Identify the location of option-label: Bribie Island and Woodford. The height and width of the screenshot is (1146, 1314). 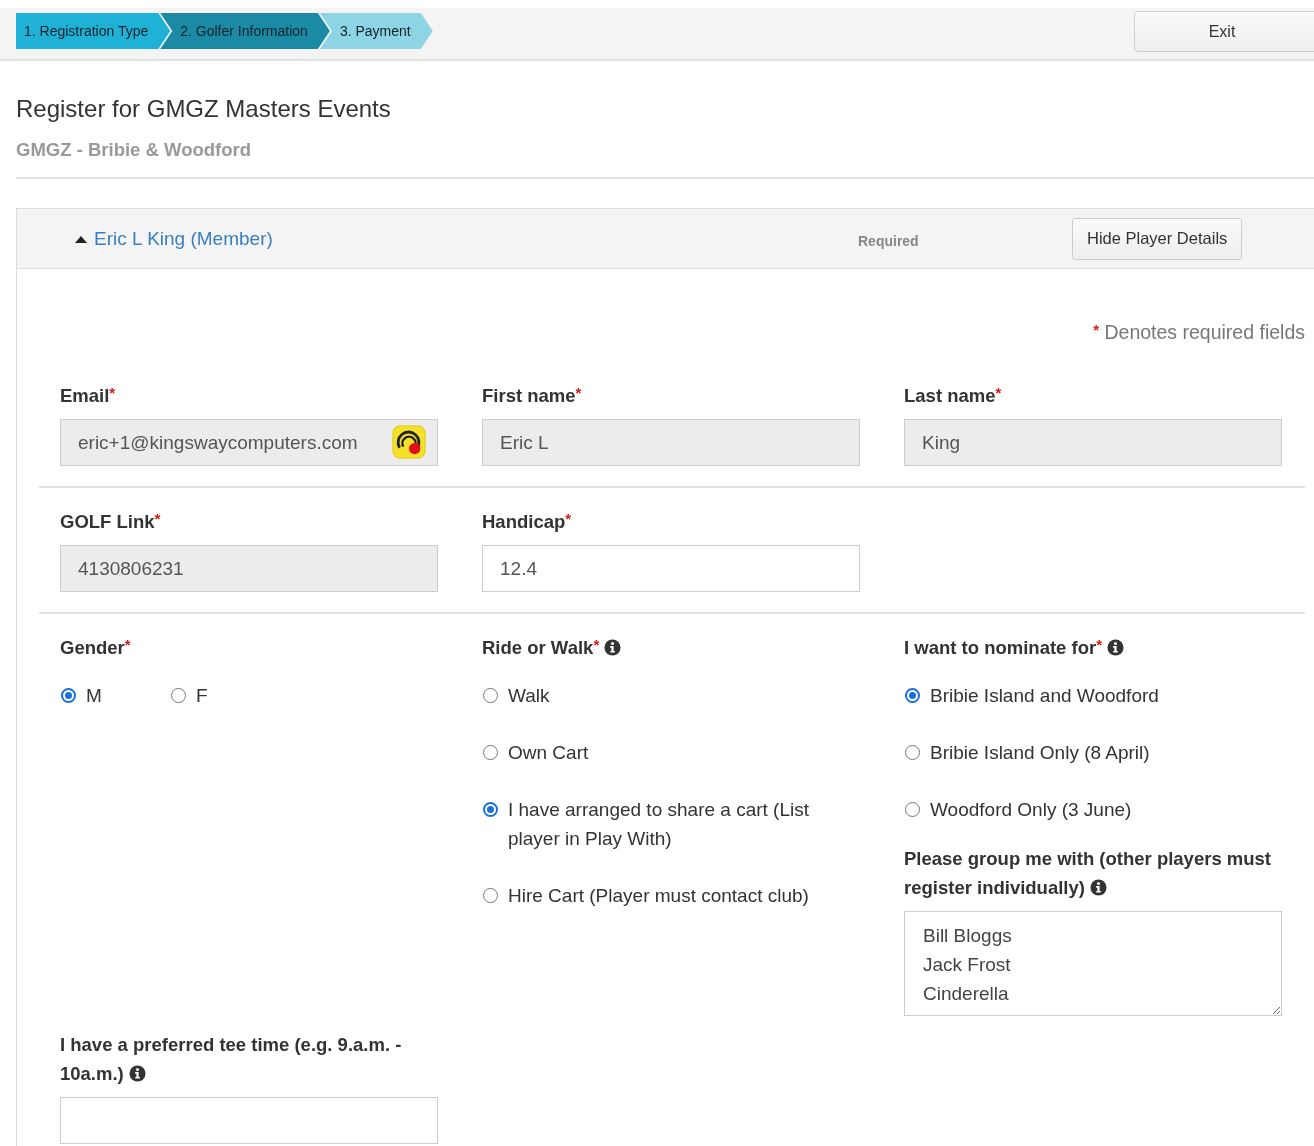
(1044, 696).